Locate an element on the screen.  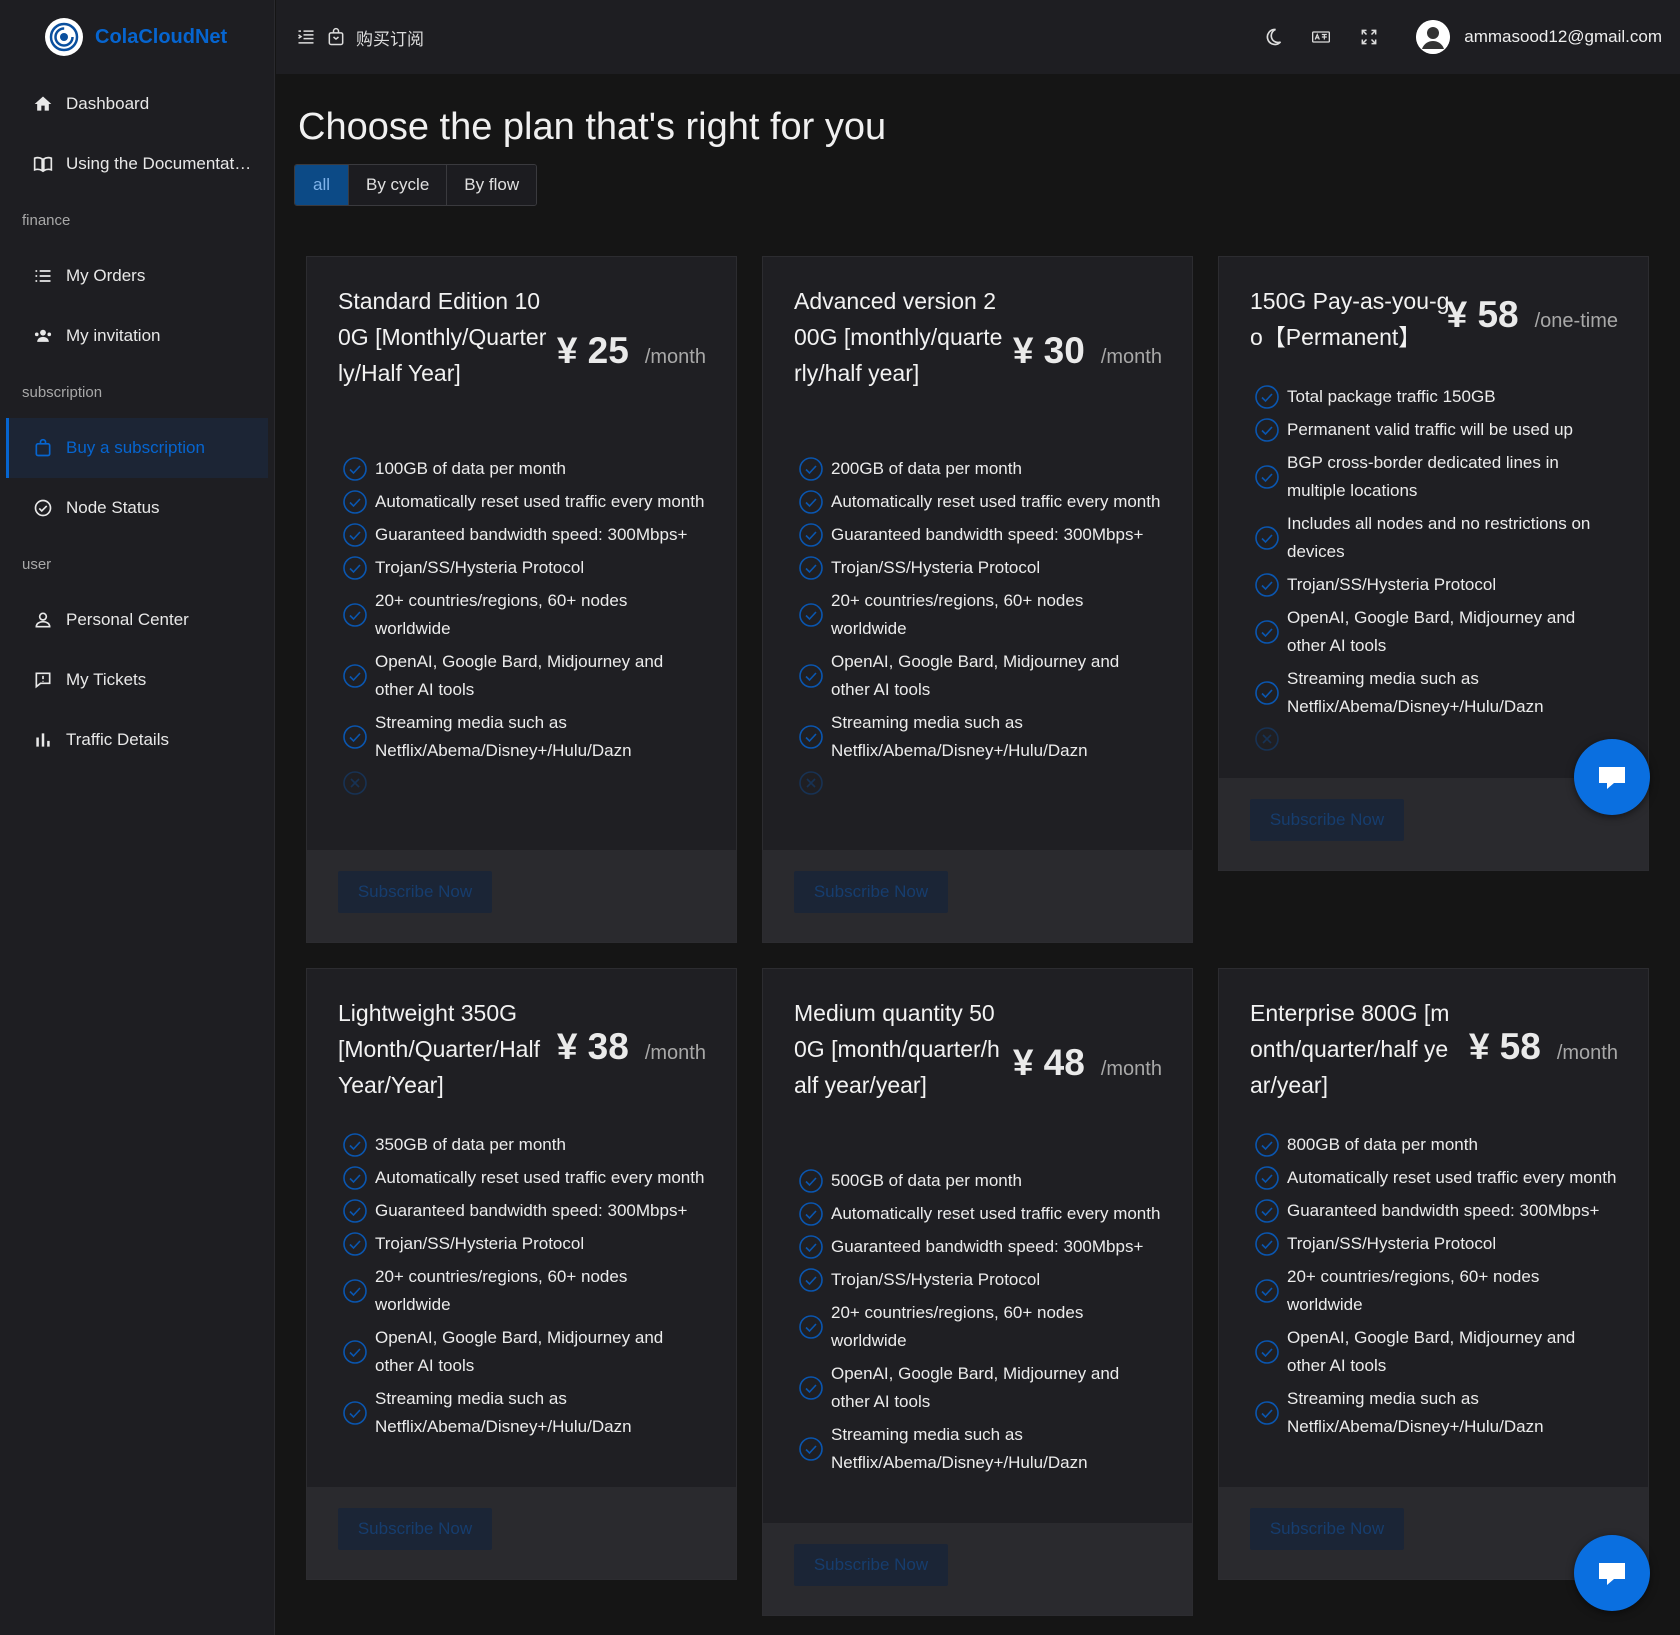
close-circle-icon is located at coordinates (355, 783).